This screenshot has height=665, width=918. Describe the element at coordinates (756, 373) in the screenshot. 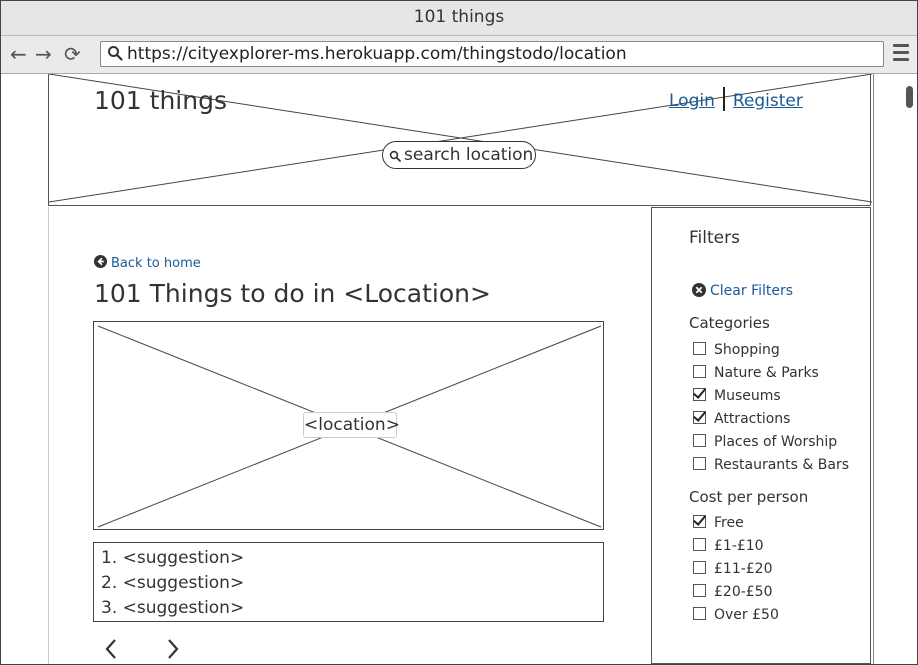

I see `checkbox-nature-parks: Nature & Parks` at that location.